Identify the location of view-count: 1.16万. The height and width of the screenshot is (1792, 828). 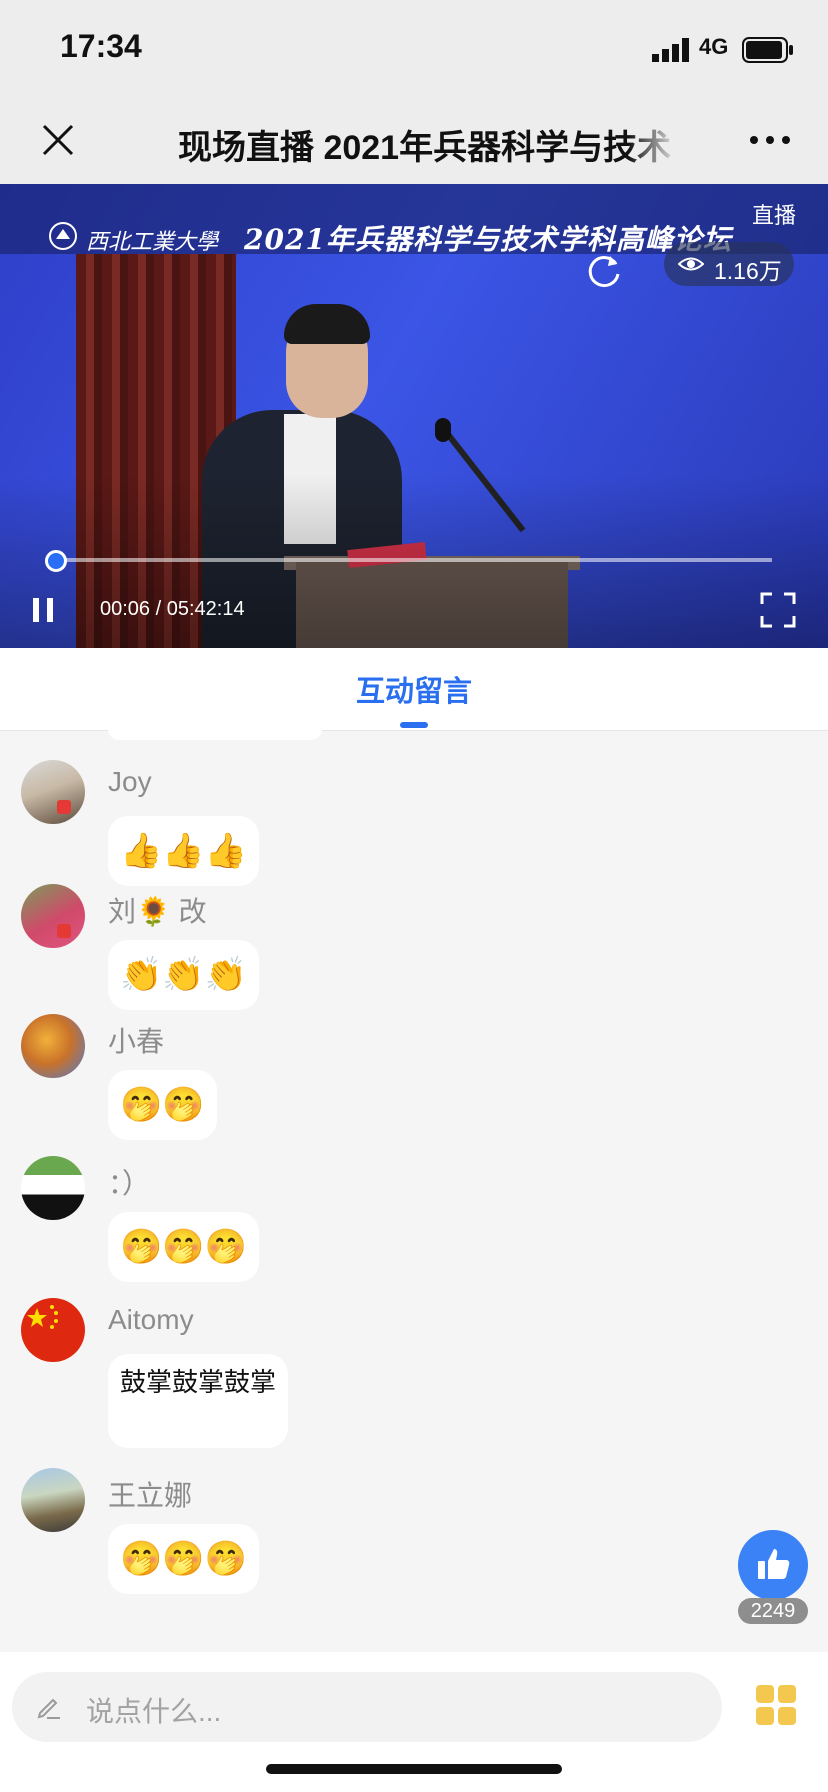
(748, 271).